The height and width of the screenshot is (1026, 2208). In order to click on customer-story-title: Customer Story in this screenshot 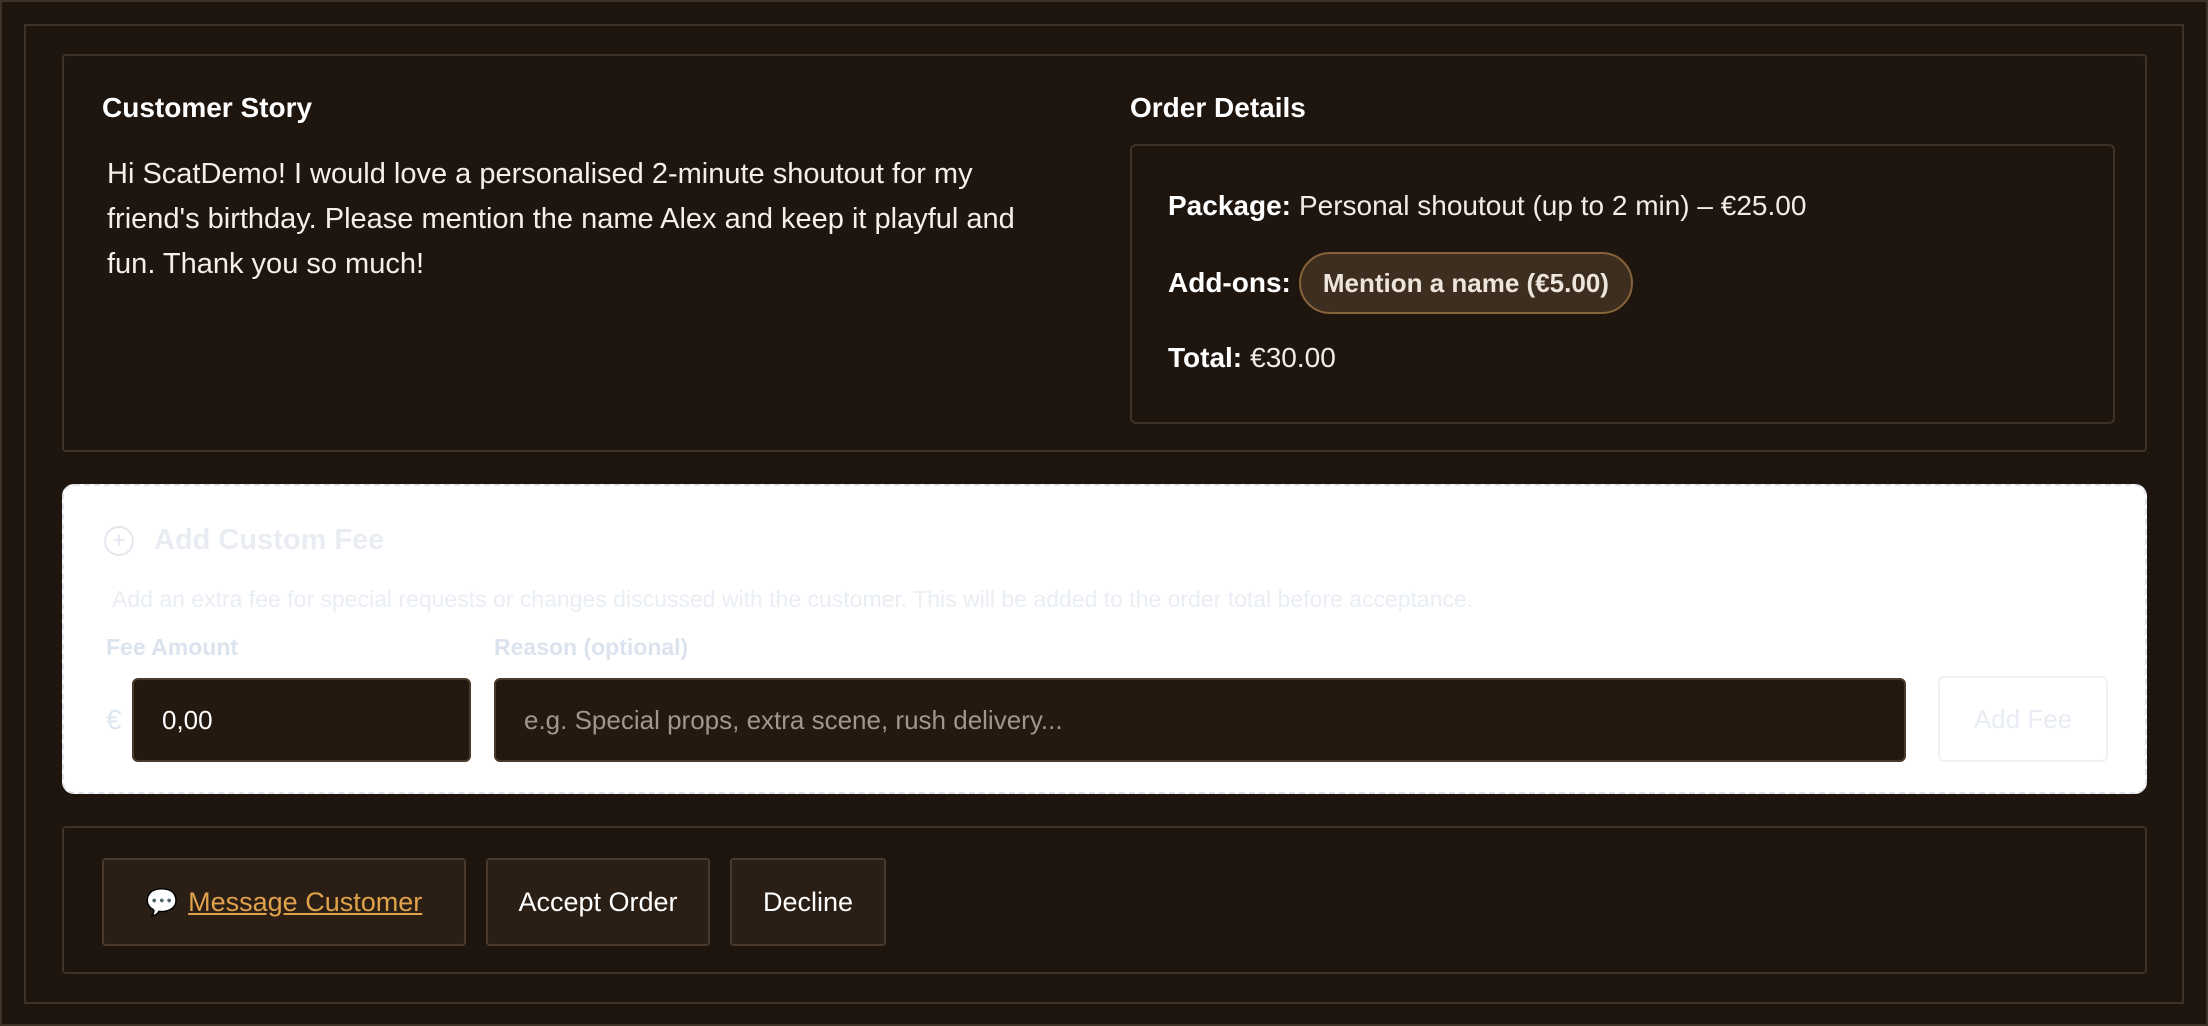, I will do `click(207, 107)`.